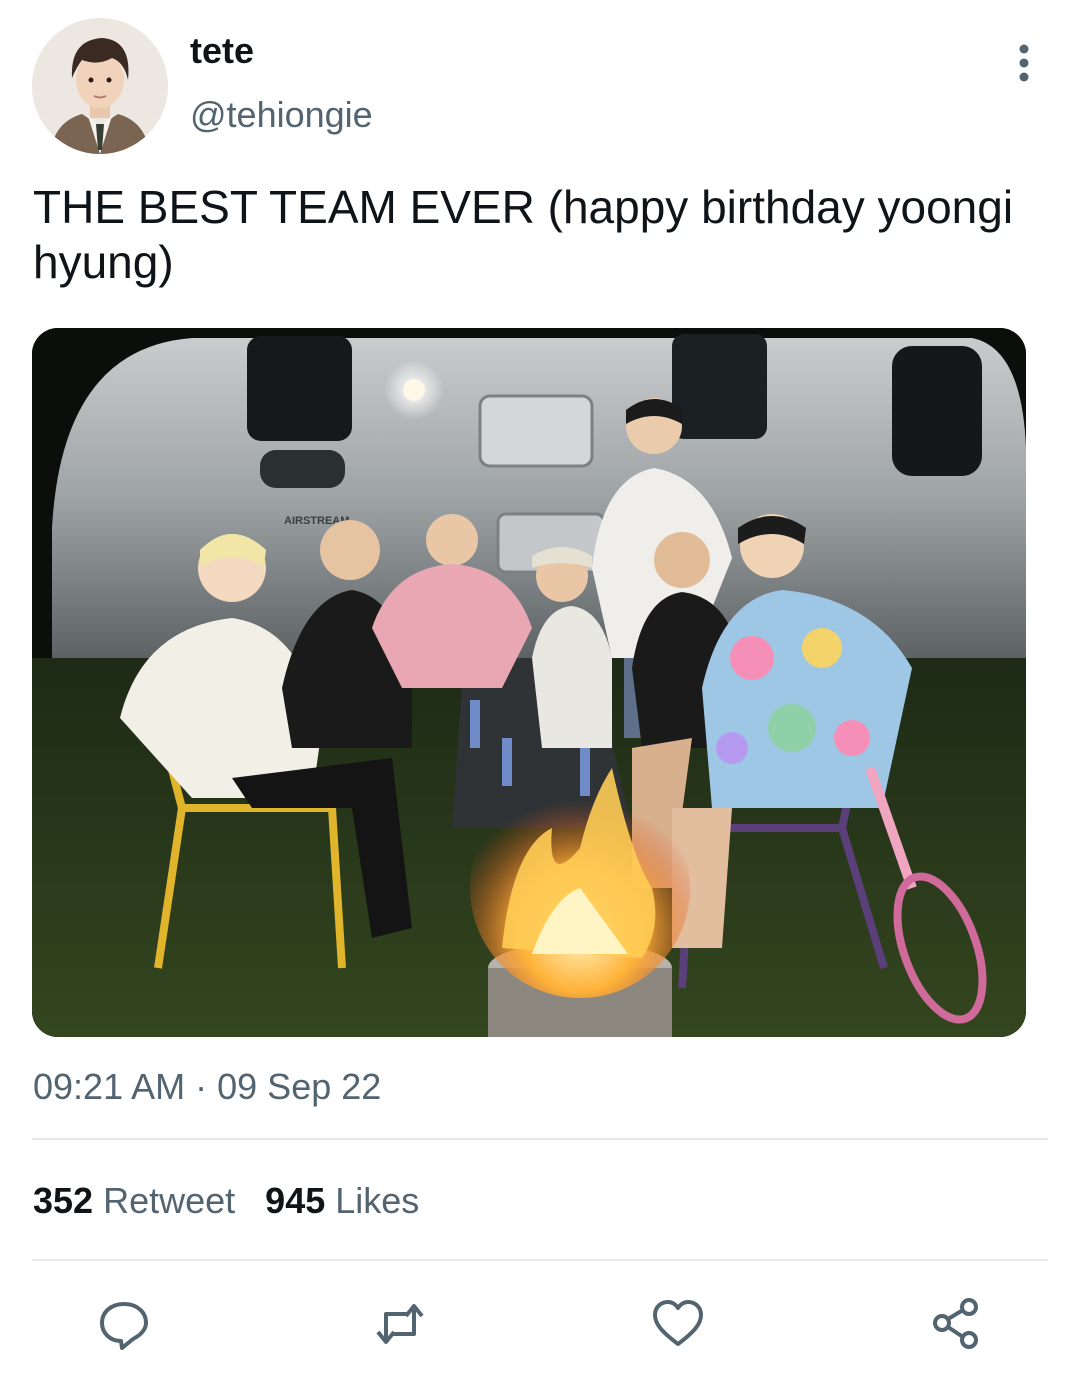  I want to click on like-icon, so click(678, 1324).